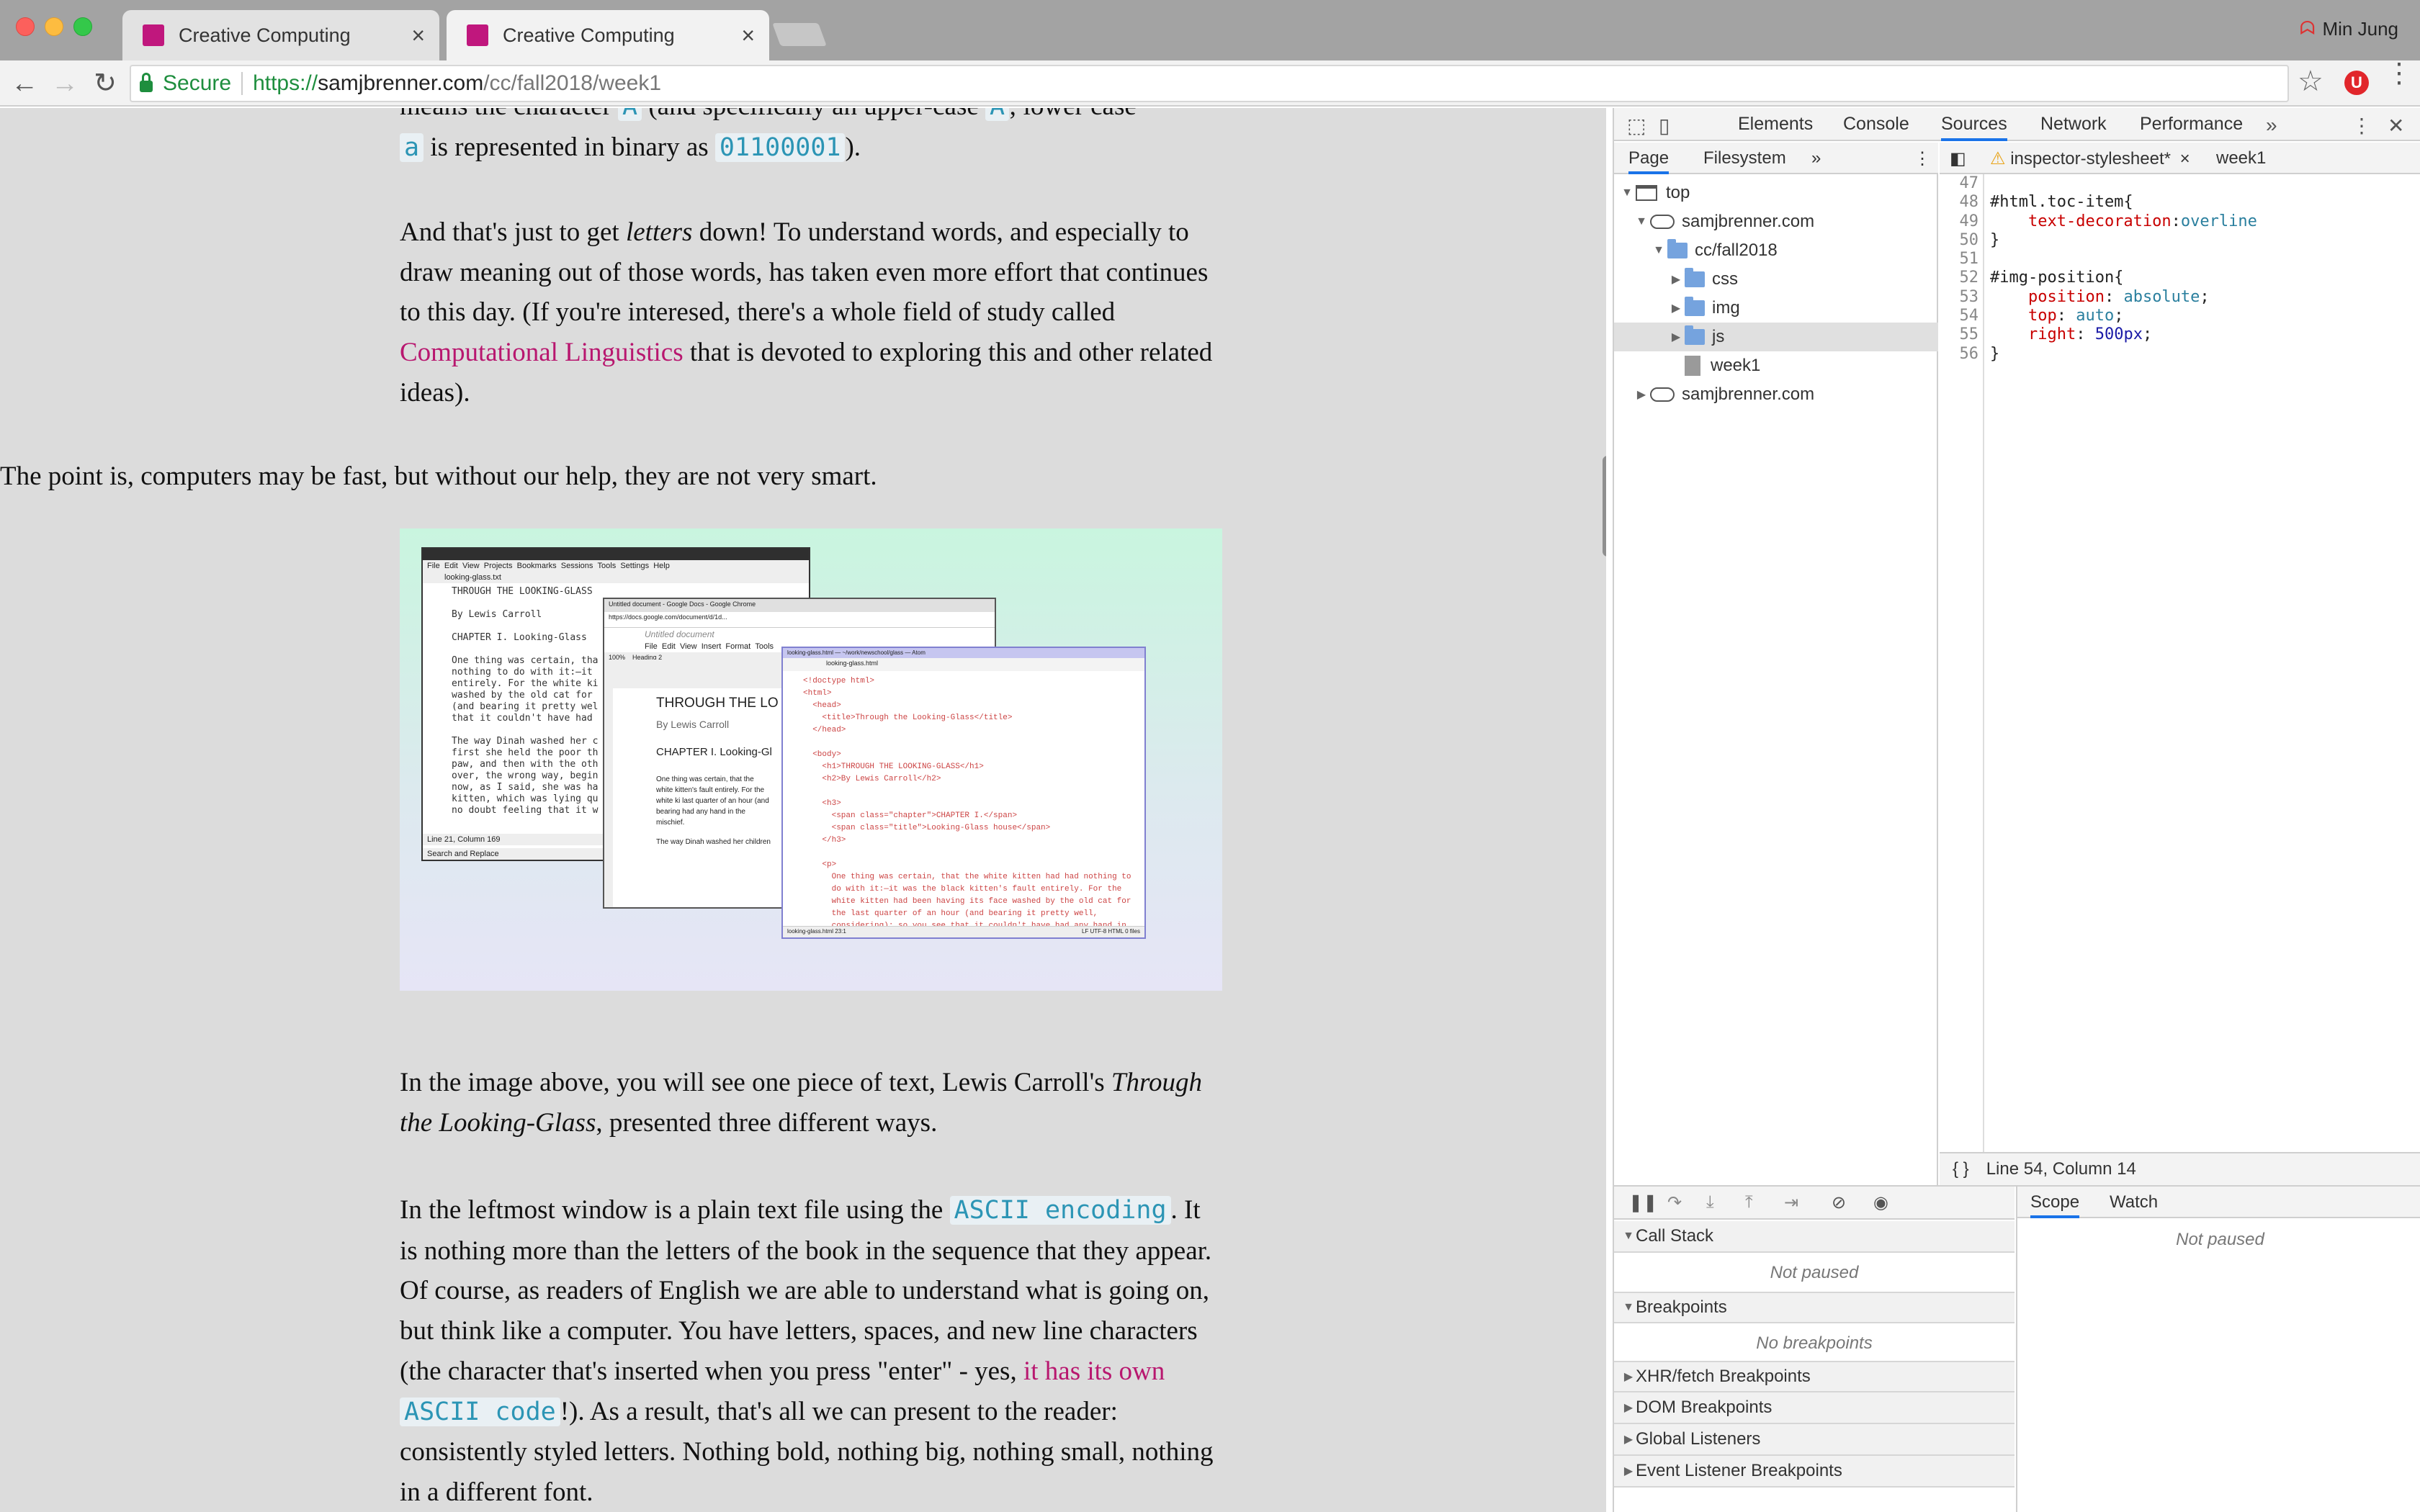 This screenshot has height=1512, width=2420. What do you see at coordinates (1922, 158) in the screenshot?
I see `navigator-menu-icon: ⋮` at bounding box center [1922, 158].